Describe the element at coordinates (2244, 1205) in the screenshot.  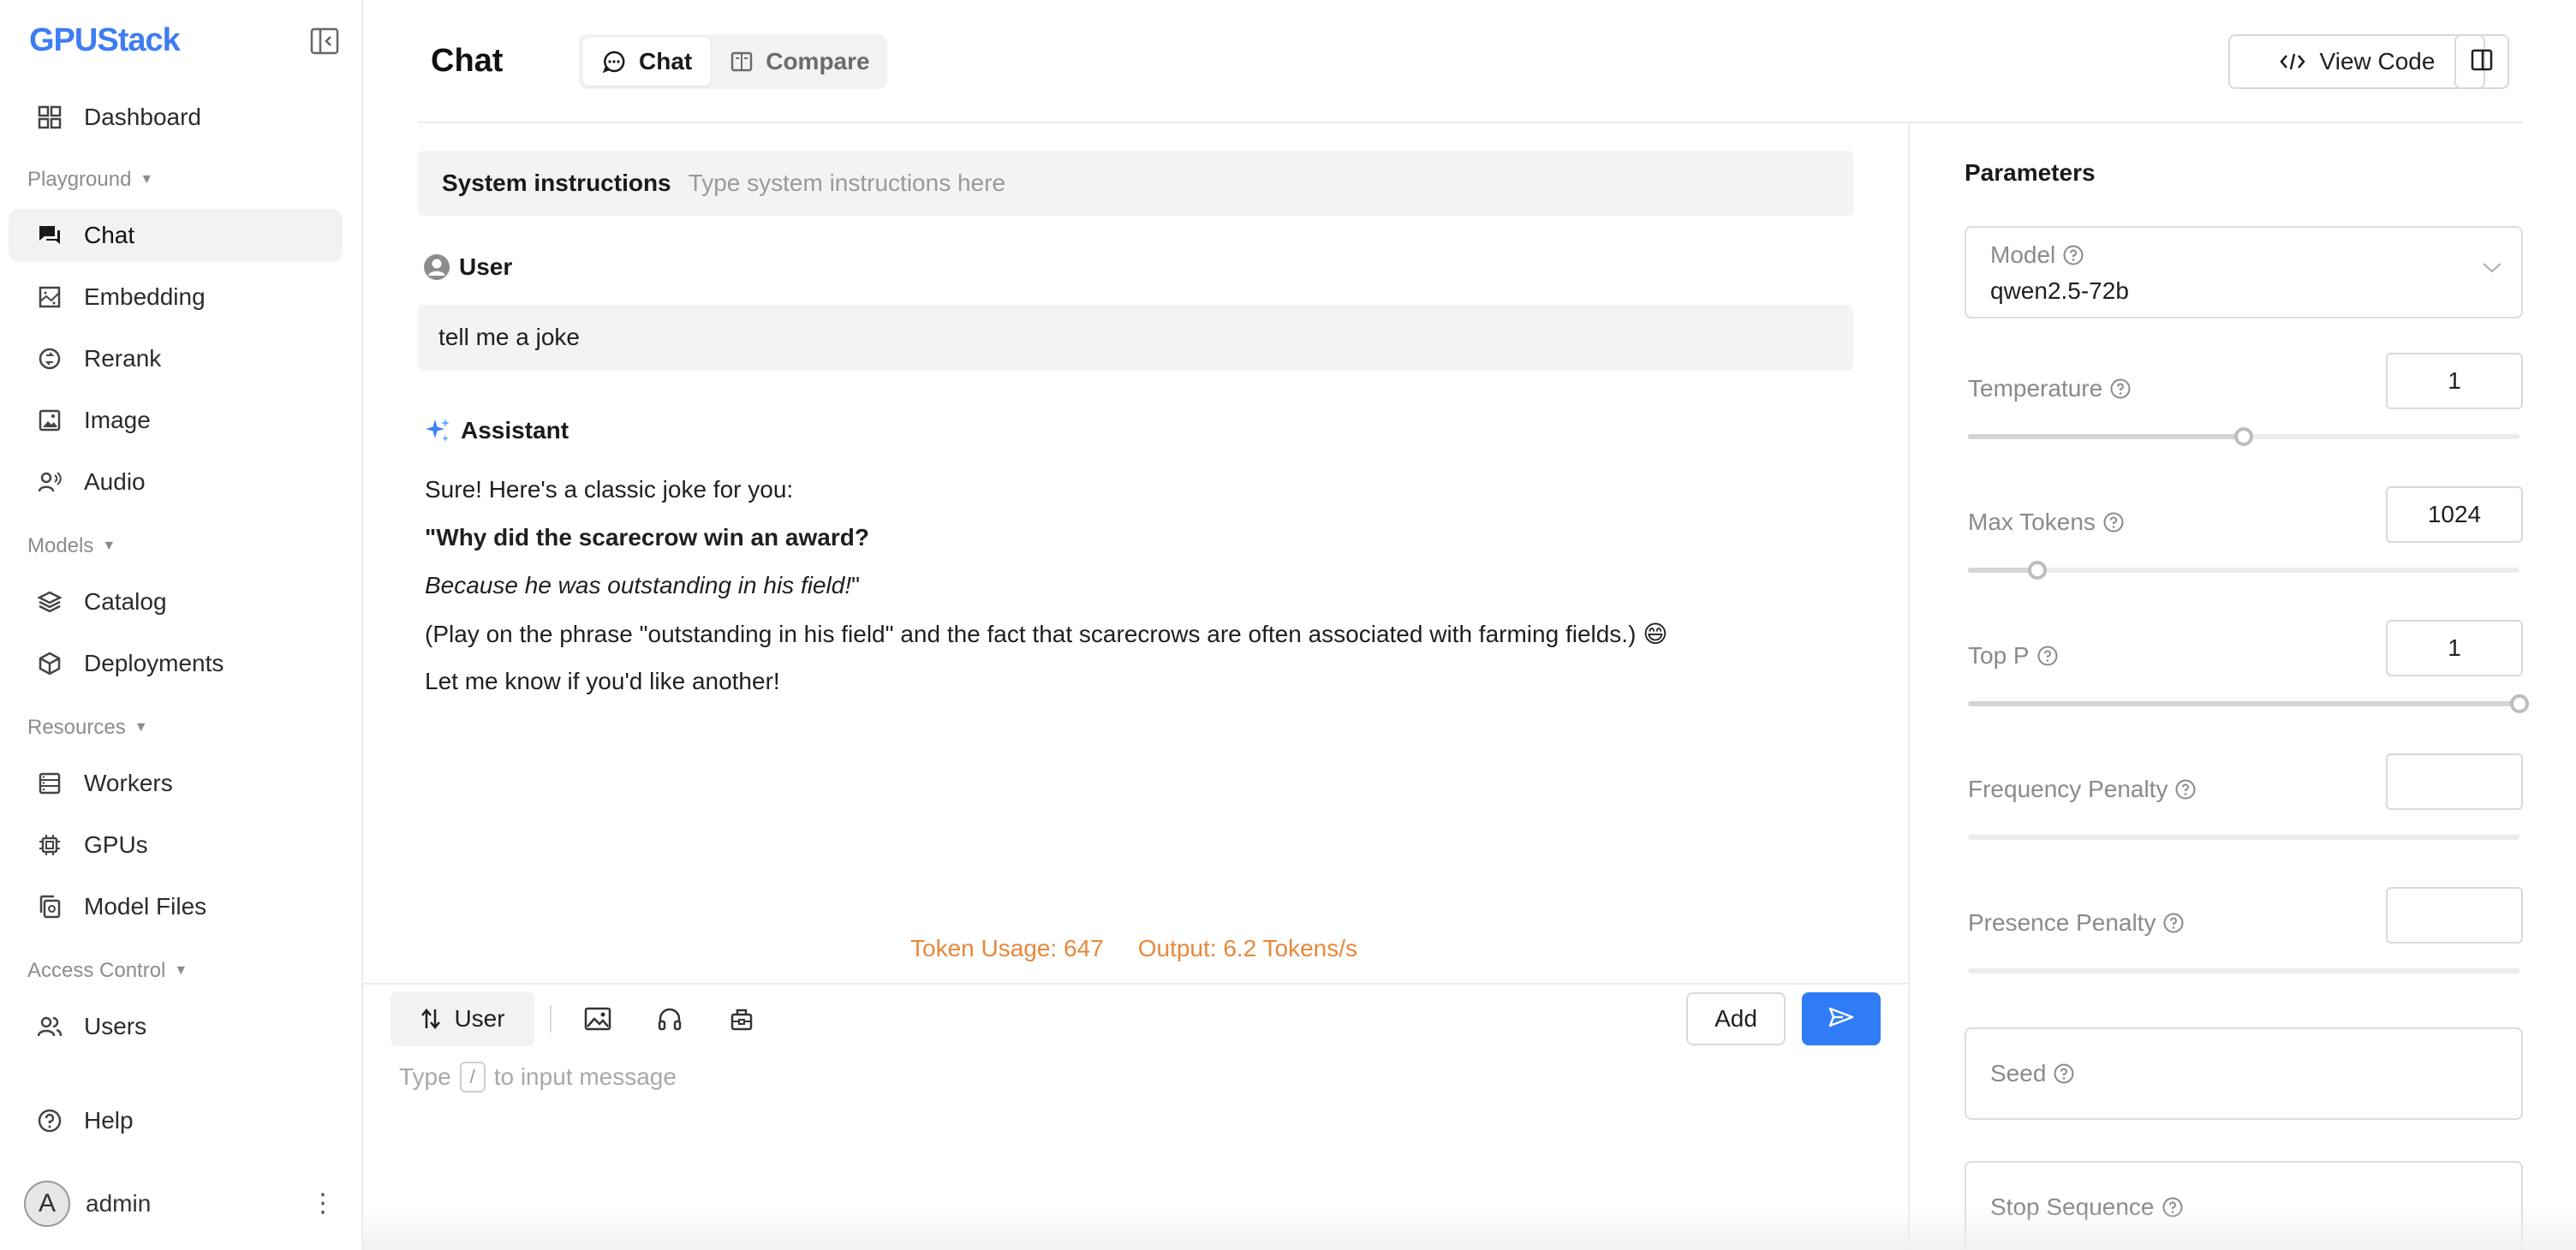
I see `stop-sequence-field: Stop Sequence` at that location.